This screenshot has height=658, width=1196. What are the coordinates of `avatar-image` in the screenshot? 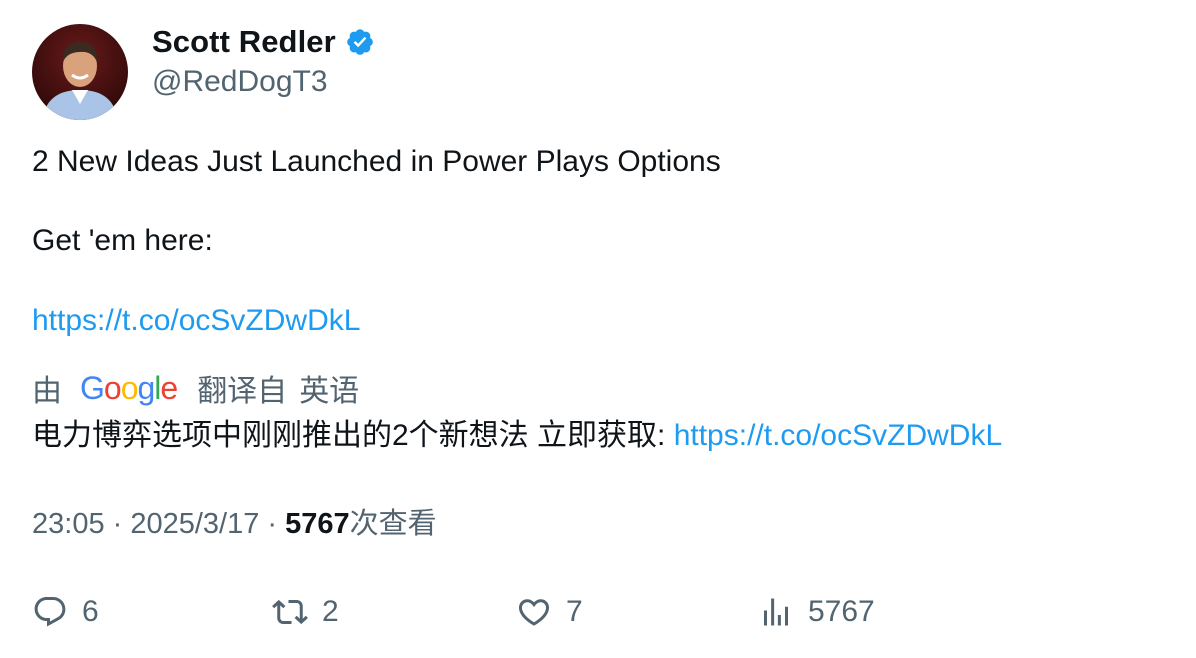 It's located at (80, 72).